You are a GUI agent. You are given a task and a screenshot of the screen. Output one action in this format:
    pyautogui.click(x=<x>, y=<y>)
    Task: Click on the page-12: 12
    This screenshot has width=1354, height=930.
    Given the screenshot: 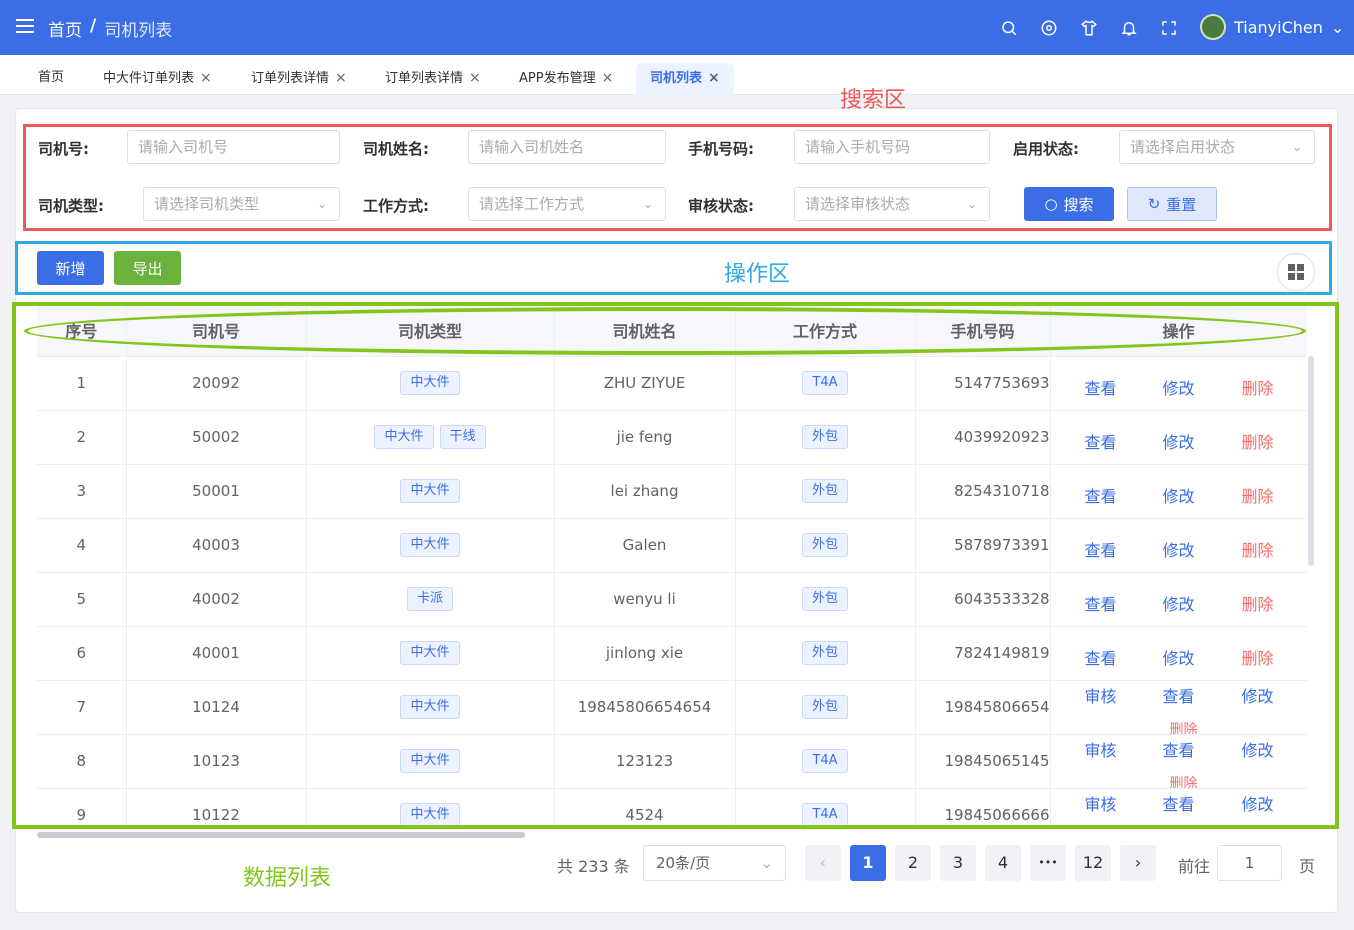 What is the action you would take?
    pyautogui.click(x=1093, y=863)
    